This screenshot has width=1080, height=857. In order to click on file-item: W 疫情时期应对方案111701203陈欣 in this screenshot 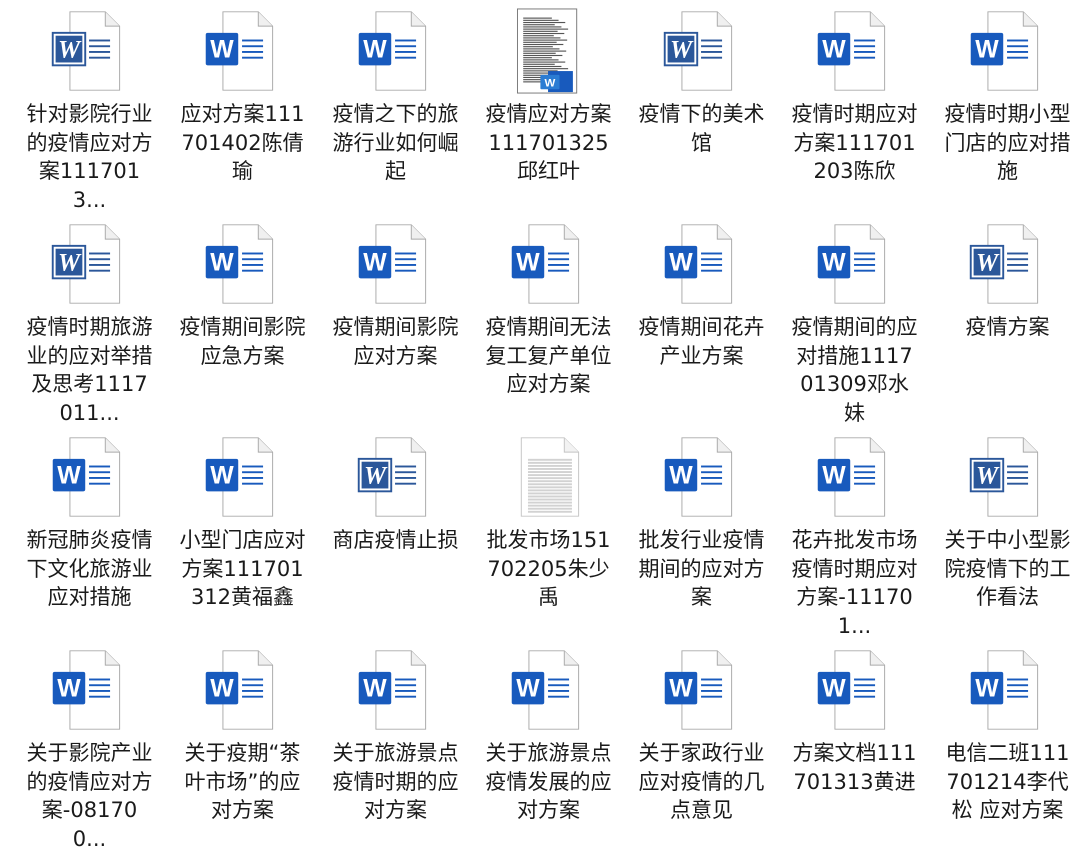, I will do `click(854, 106)`.